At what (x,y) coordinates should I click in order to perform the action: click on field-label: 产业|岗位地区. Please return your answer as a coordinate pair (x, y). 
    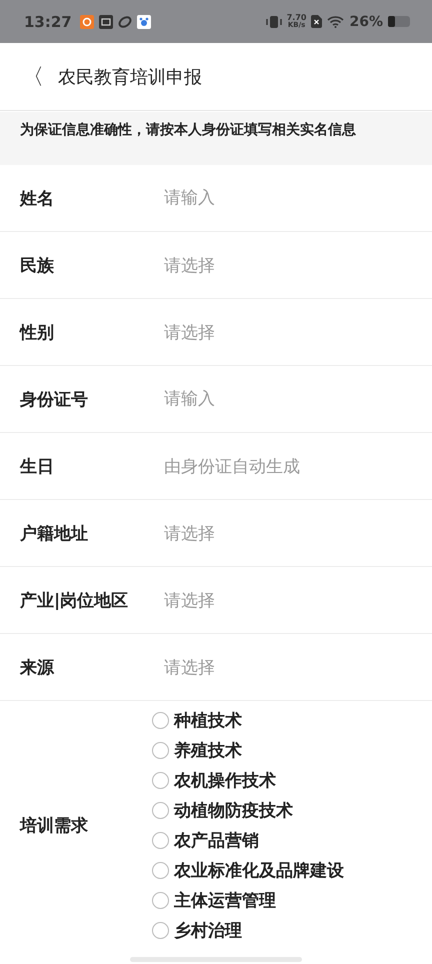
    Looking at the image, I should click on (75, 601).